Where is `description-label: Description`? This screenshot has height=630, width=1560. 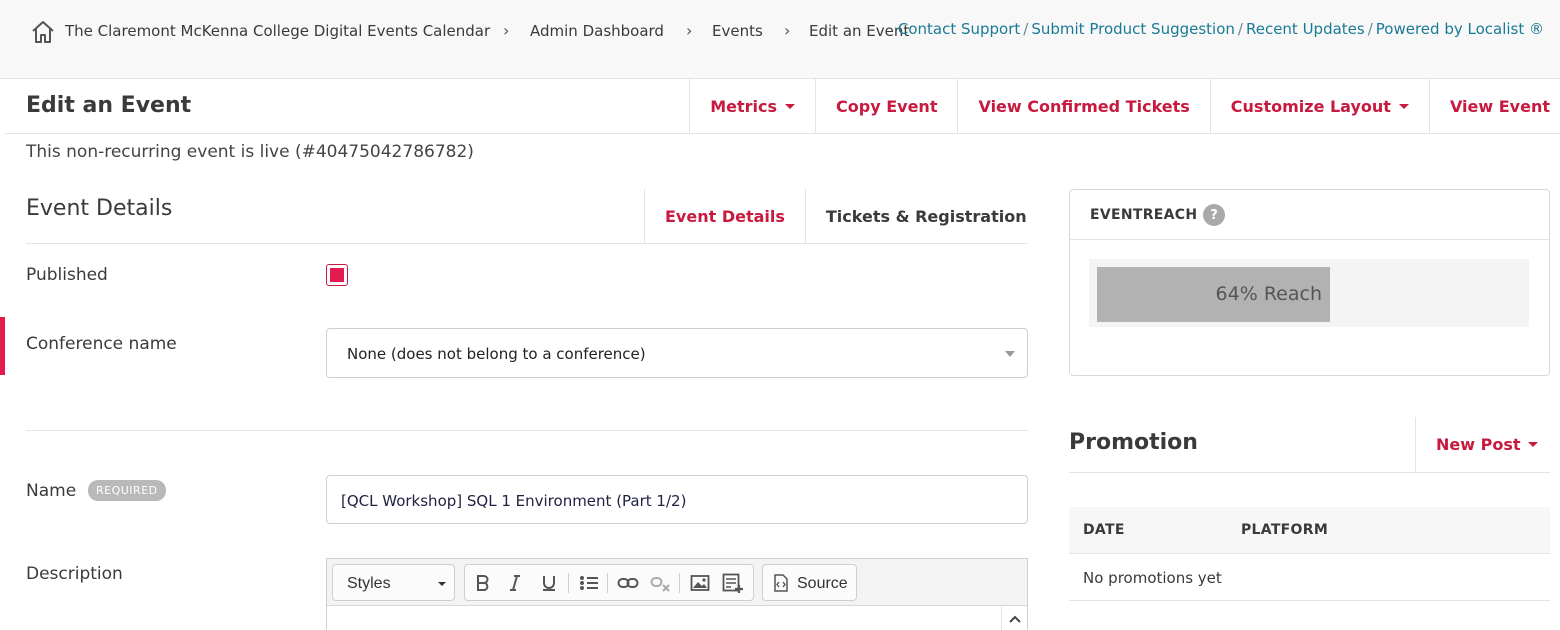
description-label: Description is located at coordinates (74, 574).